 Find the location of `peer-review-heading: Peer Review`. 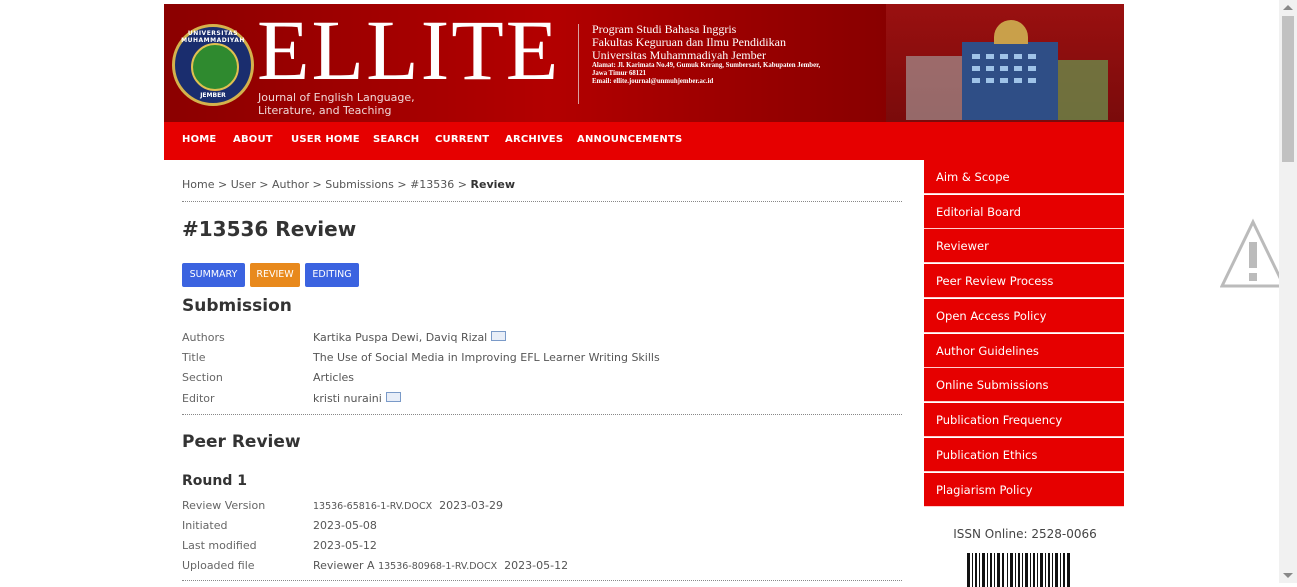

peer-review-heading: Peer Review is located at coordinates (241, 442).